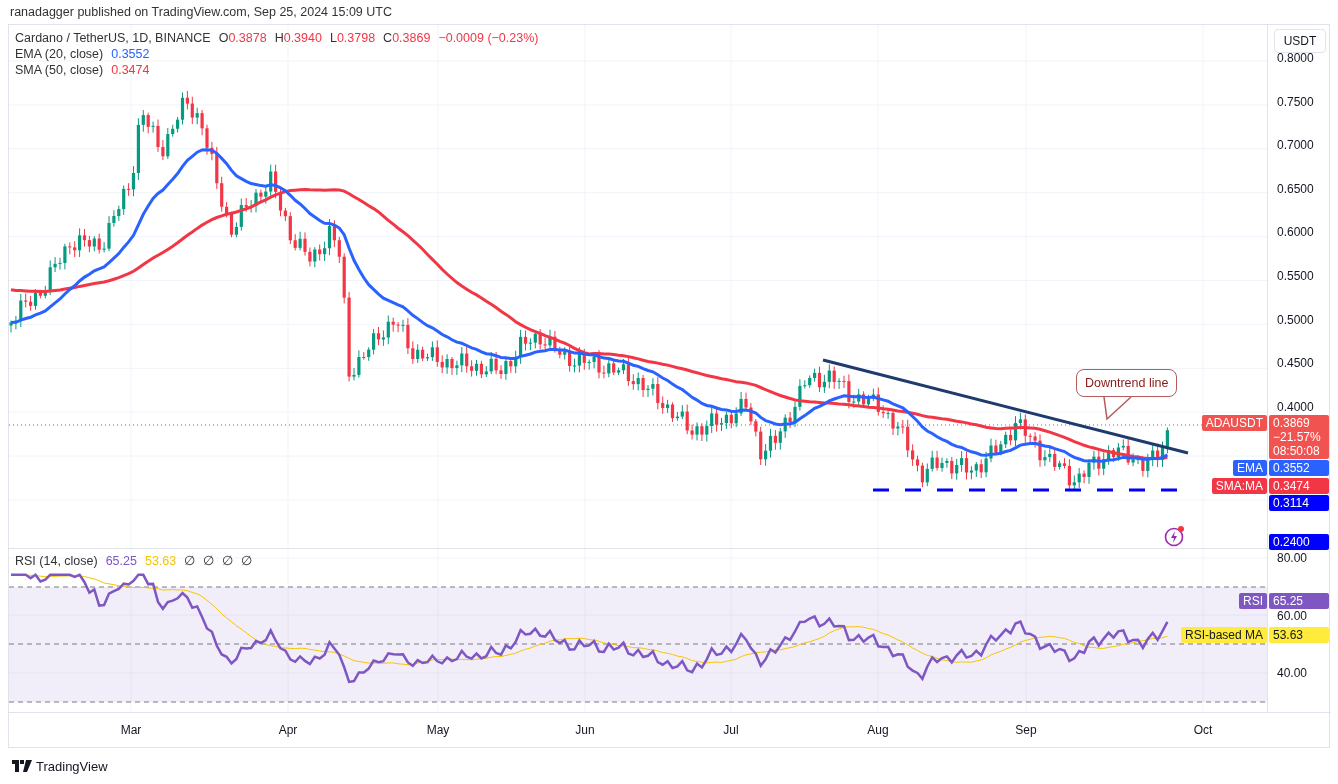 The image size is (1338, 784). Describe the element at coordinates (1299, 635) in the screenshot. I see `indicator-tag: 53.63` at that location.